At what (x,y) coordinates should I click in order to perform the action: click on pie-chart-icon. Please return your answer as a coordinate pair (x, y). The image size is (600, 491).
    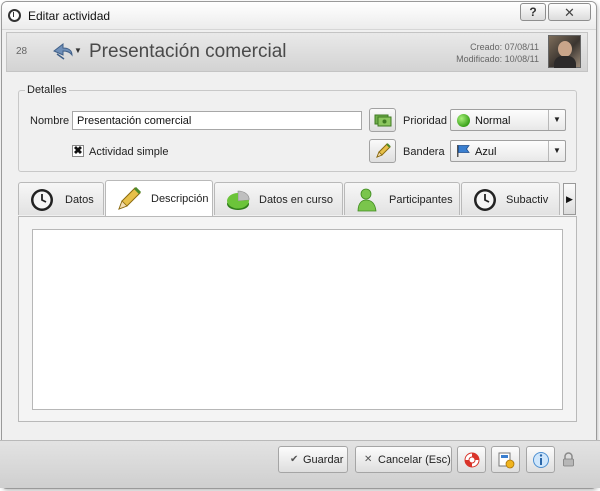
    Looking at the image, I should click on (238, 200).